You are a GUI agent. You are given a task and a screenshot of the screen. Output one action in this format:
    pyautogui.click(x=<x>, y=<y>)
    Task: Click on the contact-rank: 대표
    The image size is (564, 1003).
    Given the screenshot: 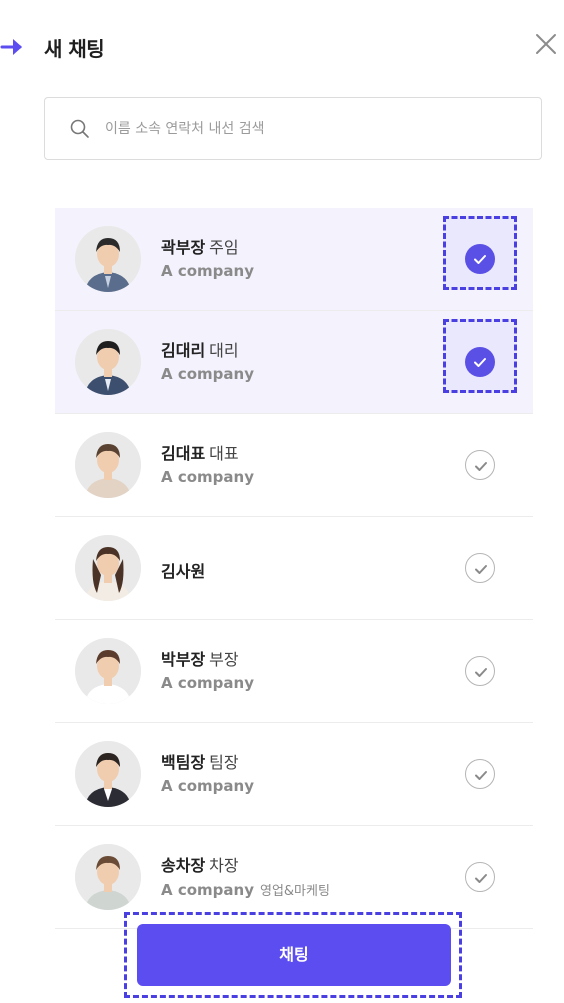 What is the action you would take?
    pyautogui.click(x=224, y=453)
    